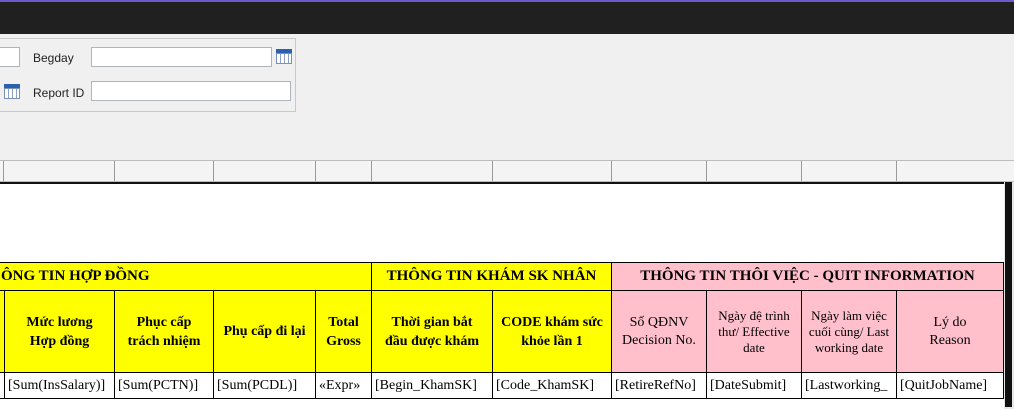 The image size is (1014, 409). I want to click on column-header-effective-date: Ngày đệ trình thư/ Effective date, so click(754, 331).